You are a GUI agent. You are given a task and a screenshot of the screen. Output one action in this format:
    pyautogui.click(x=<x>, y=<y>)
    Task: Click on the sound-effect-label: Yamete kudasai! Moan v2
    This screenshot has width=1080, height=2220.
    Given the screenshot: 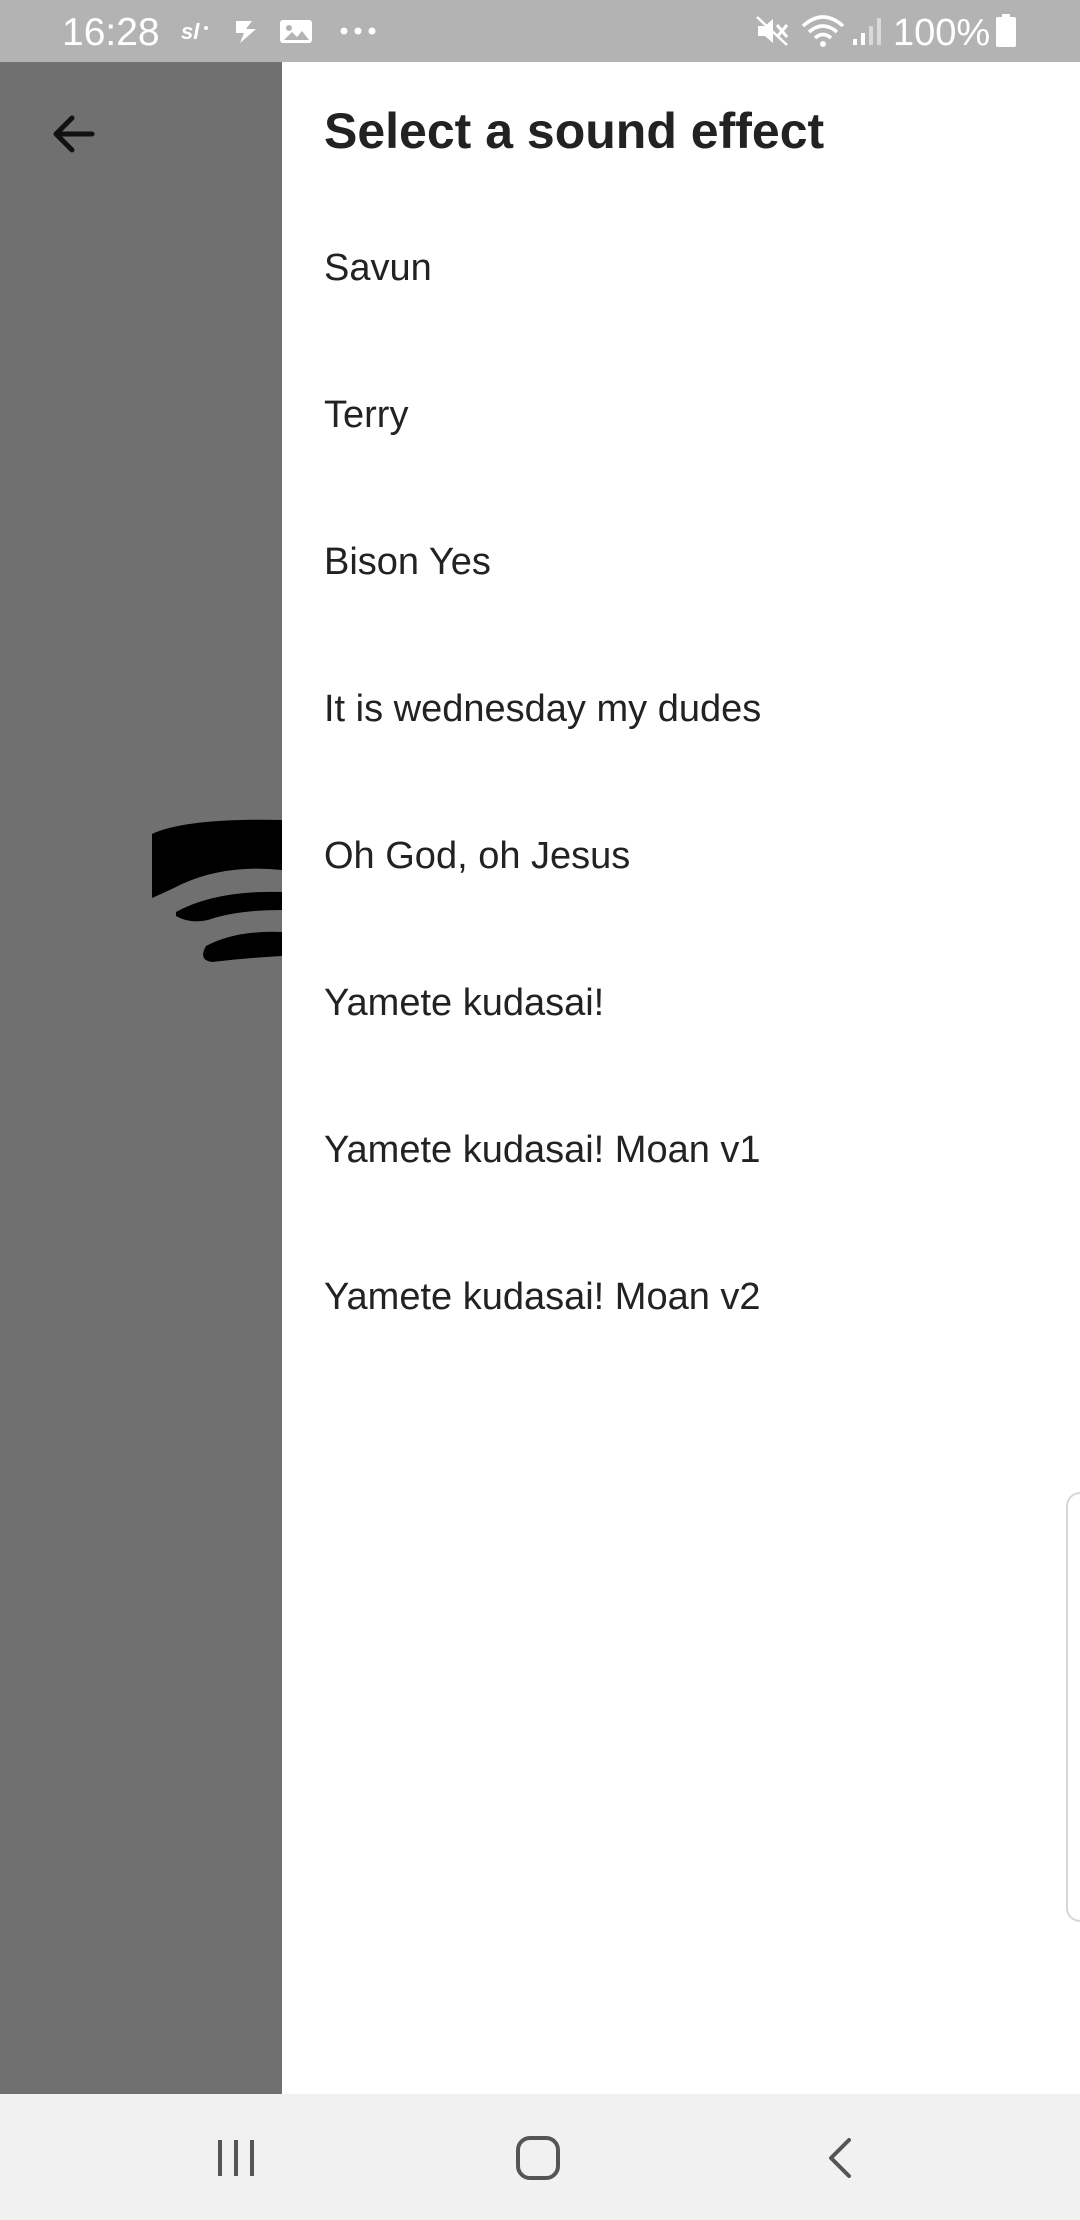 What is the action you would take?
    pyautogui.click(x=542, y=1297)
    